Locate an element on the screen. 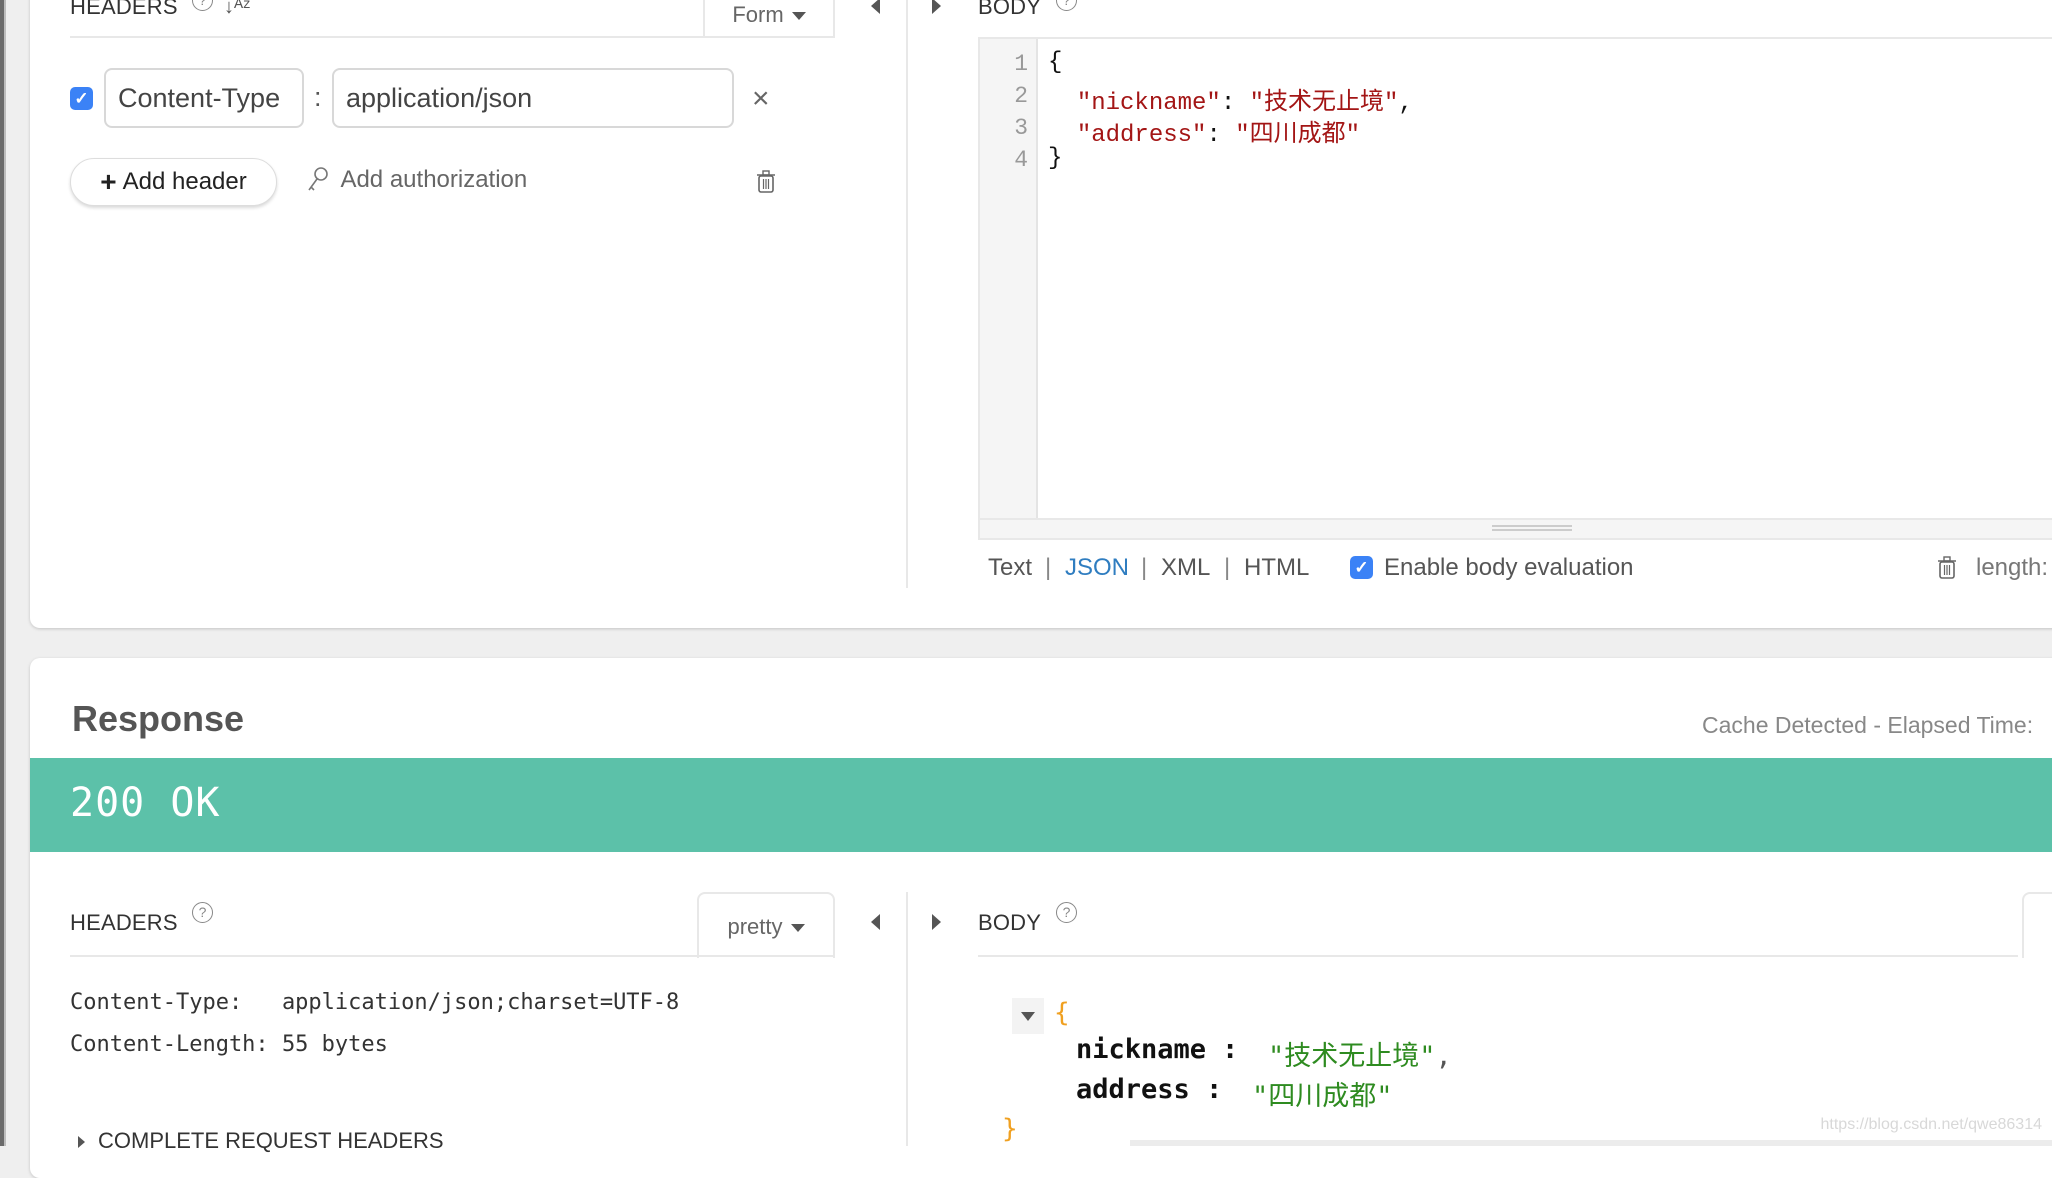 The image size is (2052, 1178). format-xml: XML is located at coordinates (1185, 568).